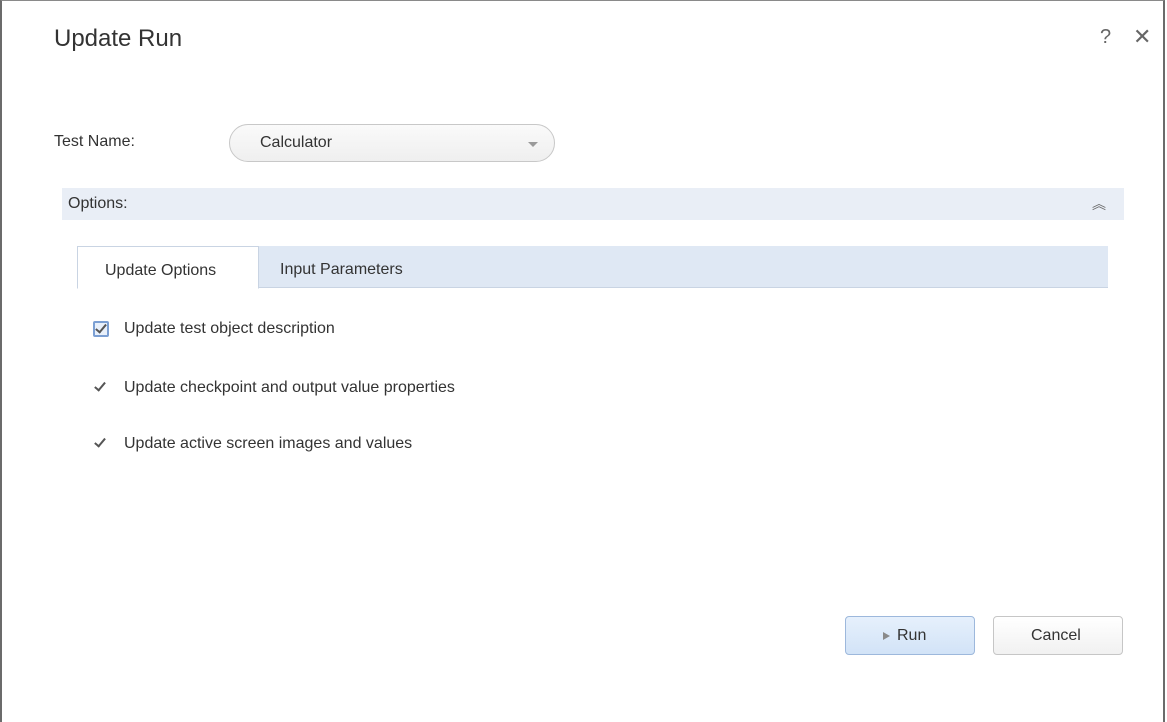  I want to click on help-icon: ?, so click(1105, 37).